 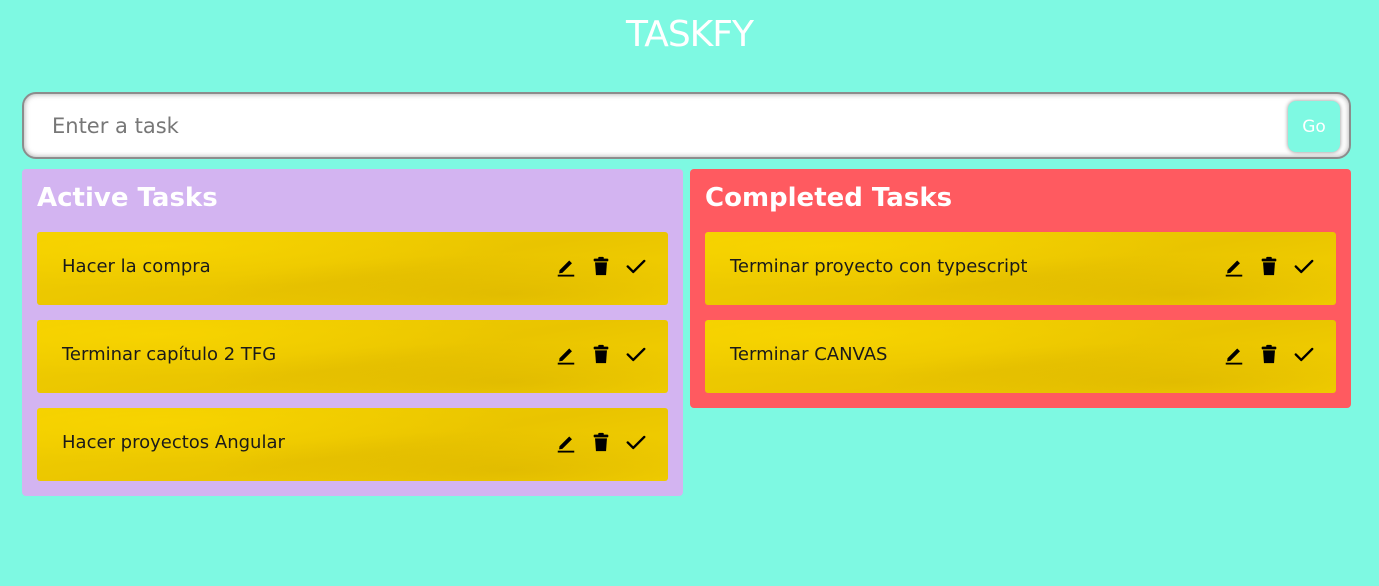 I want to click on task-text: Hacer proyectos Angular, so click(x=173, y=442).